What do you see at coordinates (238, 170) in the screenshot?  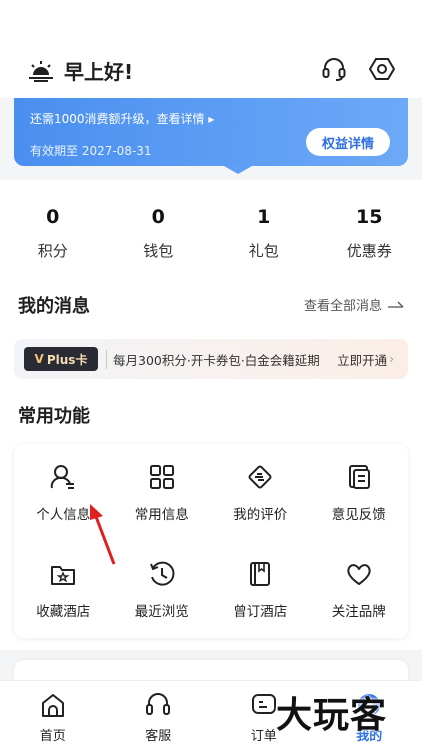 I see `banner-pointer` at bounding box center [238, 170].